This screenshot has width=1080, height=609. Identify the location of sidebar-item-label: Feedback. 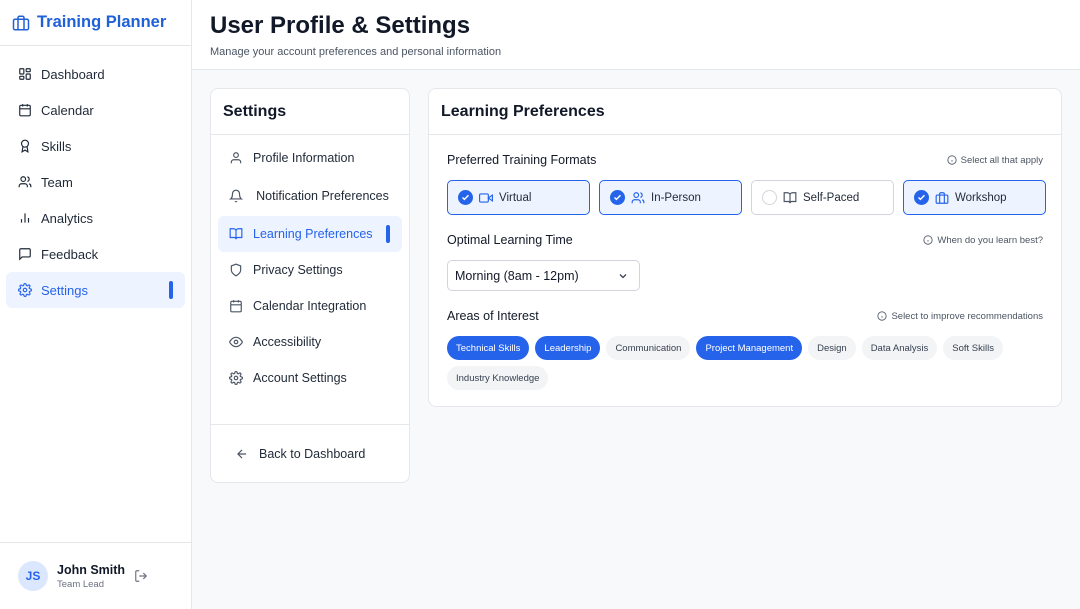
(70, 254).